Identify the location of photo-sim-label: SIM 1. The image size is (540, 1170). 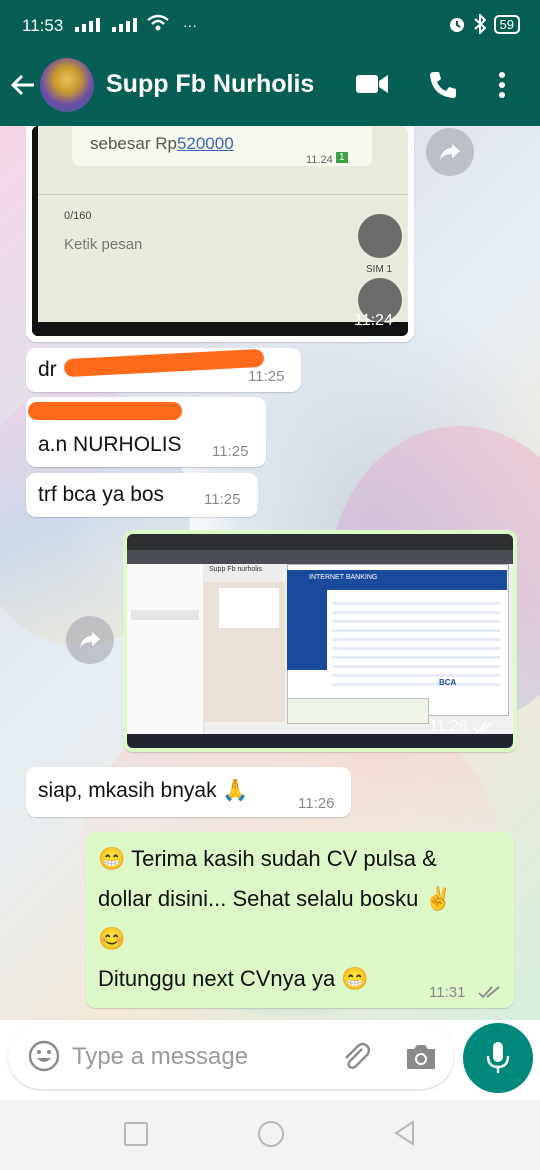
(379, 269).